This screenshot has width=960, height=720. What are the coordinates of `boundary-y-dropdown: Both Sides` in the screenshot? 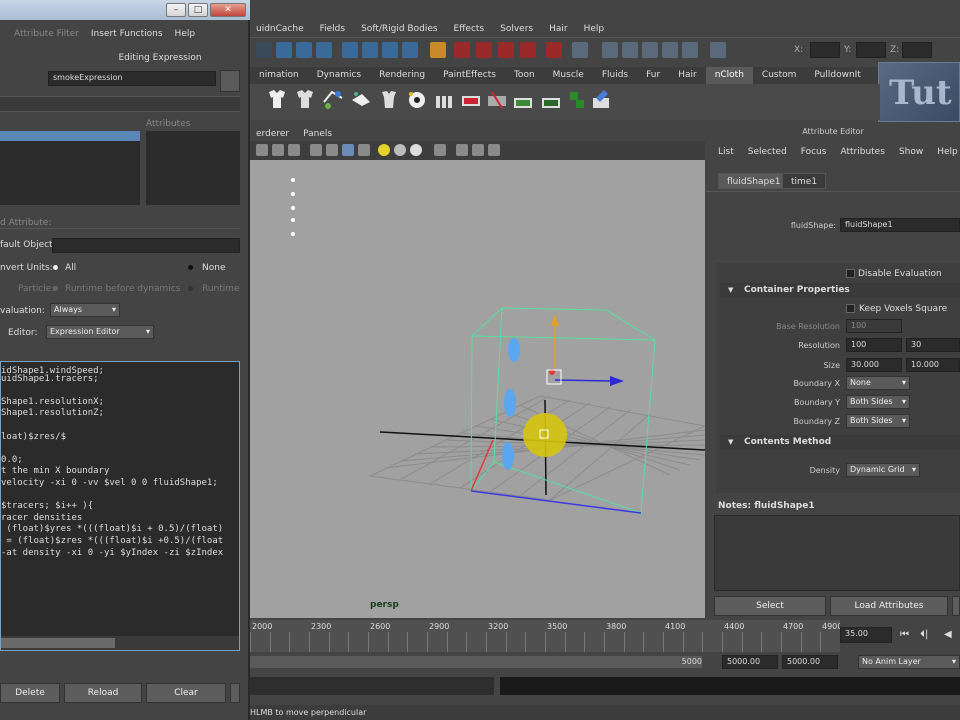 It's located at (878, 402).